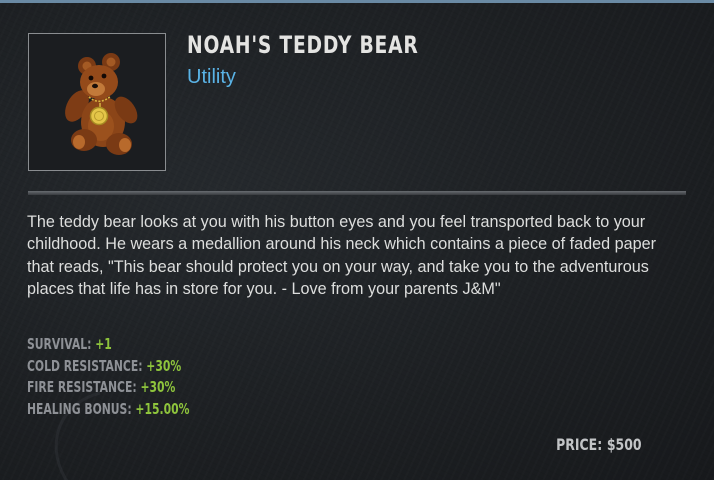 The width and height of the screenshot is (714, 480). I want to click on item-name: NOAH'S TEDDY BEAR, so click(303, 45).